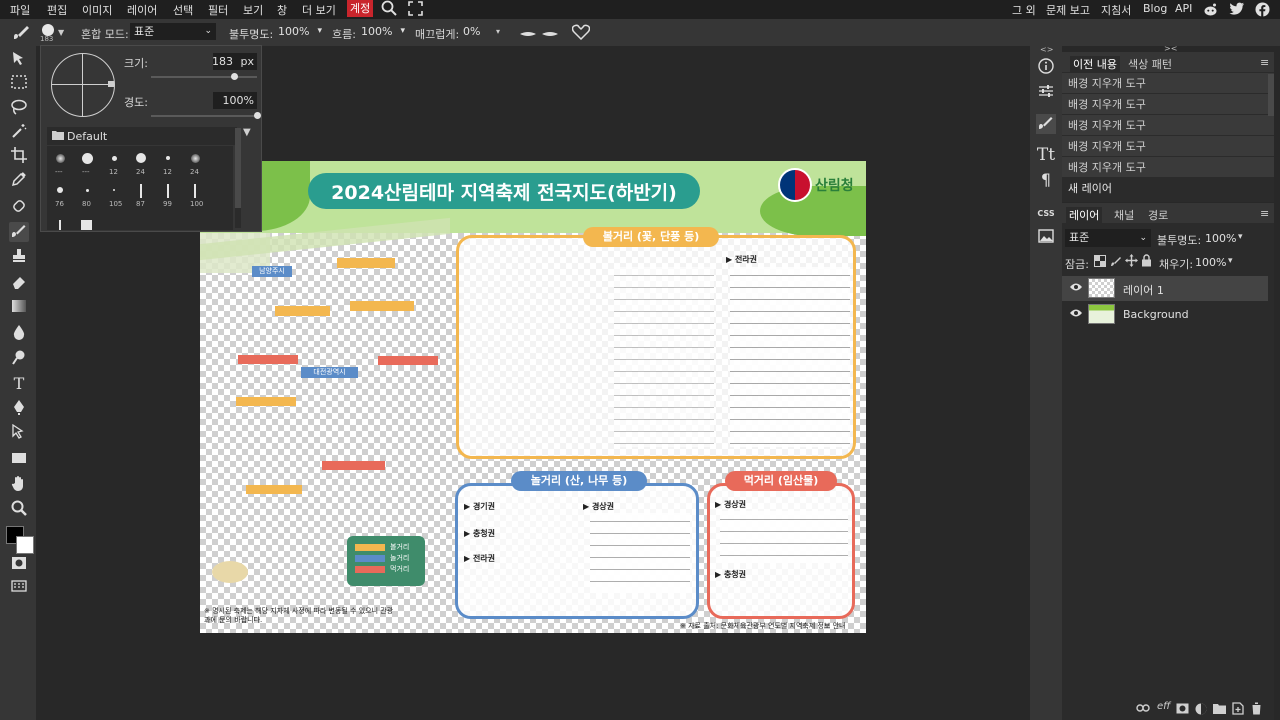 This screenshot has width=1280, height=720. I want to click on heart-brush-icon, so click(581, 33).